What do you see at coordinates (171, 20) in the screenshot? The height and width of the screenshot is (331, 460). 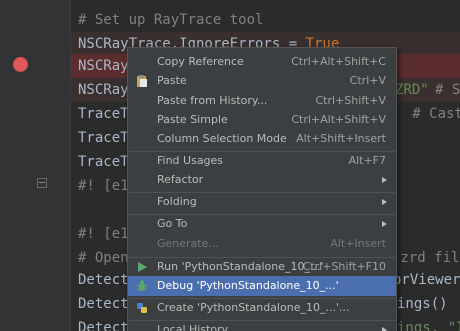 I see `code-line-1: # Set up RayTrace tool` at bounding box center [171, 20].